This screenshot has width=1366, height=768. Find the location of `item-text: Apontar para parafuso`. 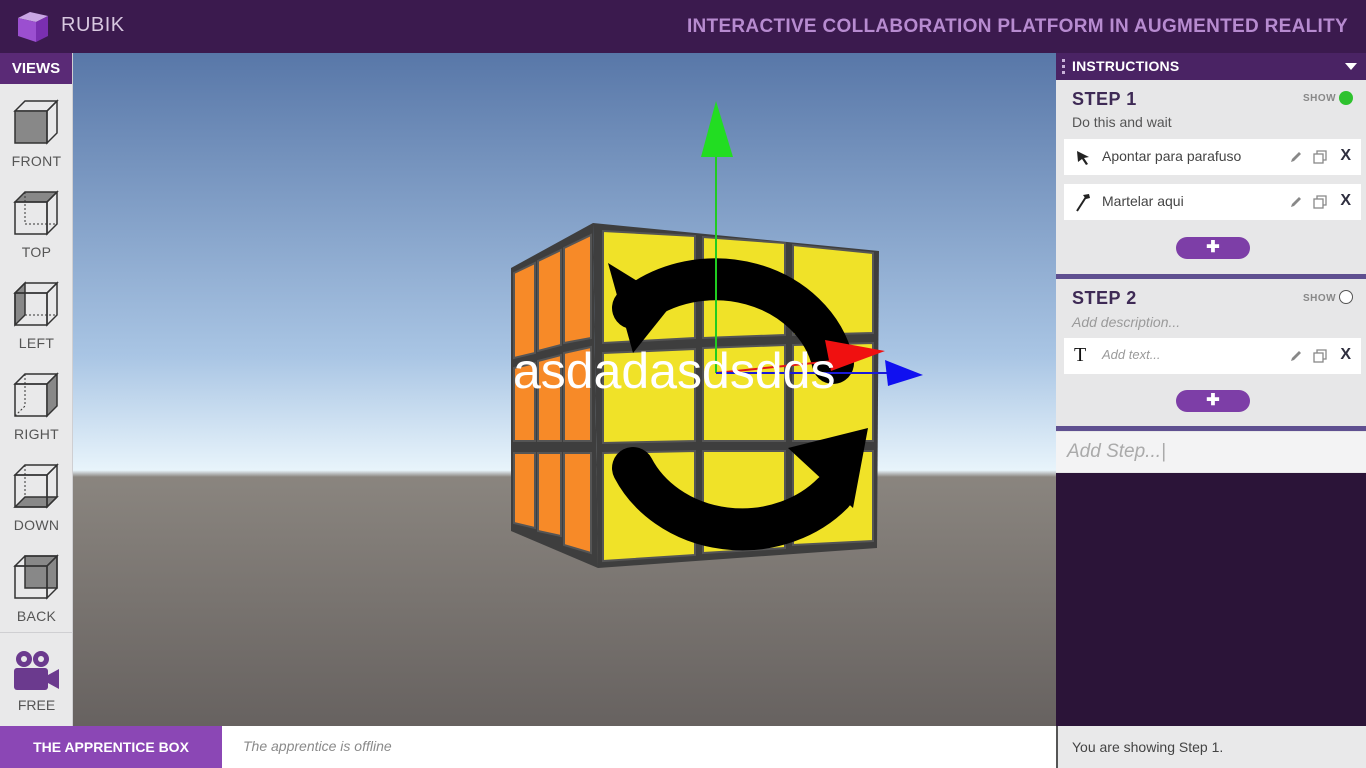

item-text: Apontar para parafuso is located at coordinates (1171, 156).